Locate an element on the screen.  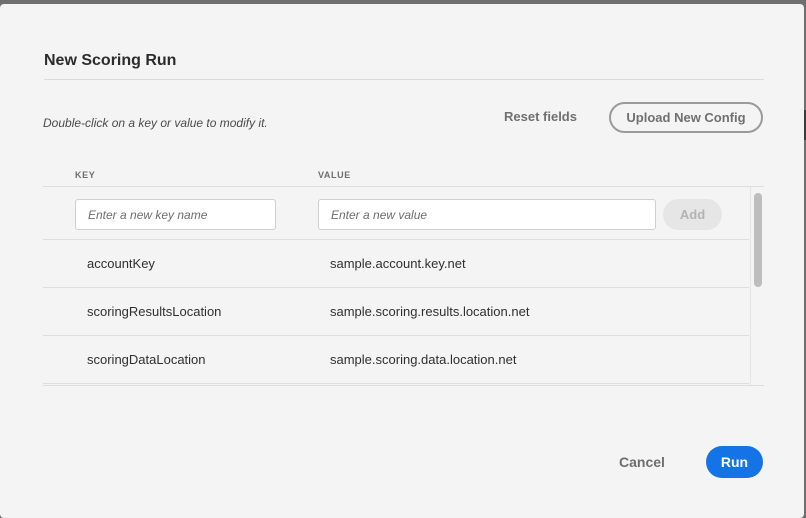
table-scrollbar is located at coordinates (757, 286).